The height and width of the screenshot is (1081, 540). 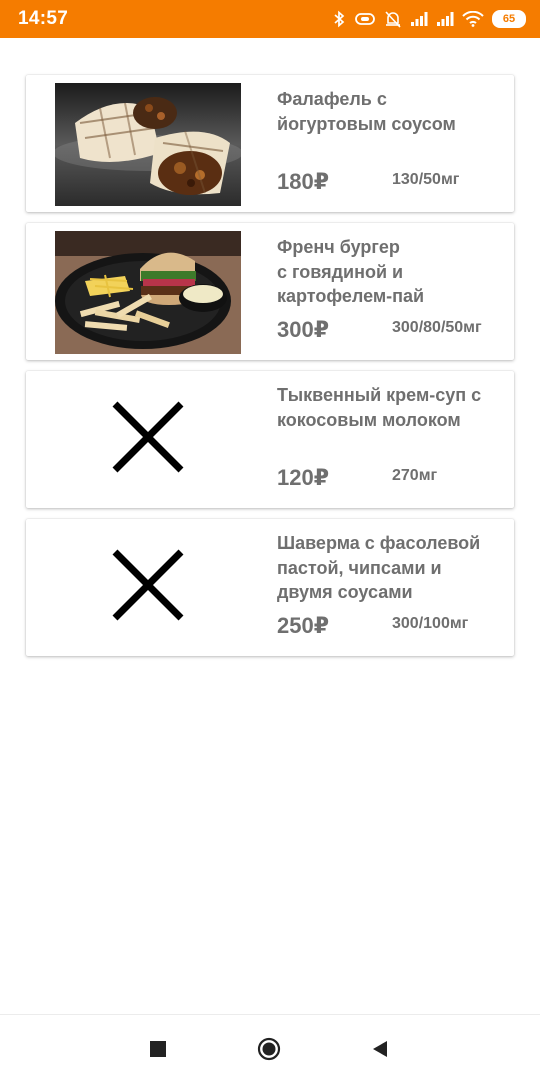 I want to click on battery-level: 65, so click(x=509, y=19).